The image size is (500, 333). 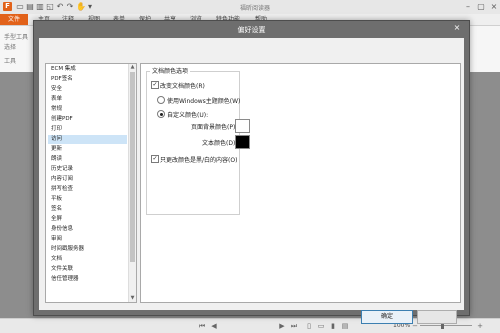 What do you see at coordinates (7, 6) in the screenshot?
I see `app-logo: F` at bounding box center [7, 6].